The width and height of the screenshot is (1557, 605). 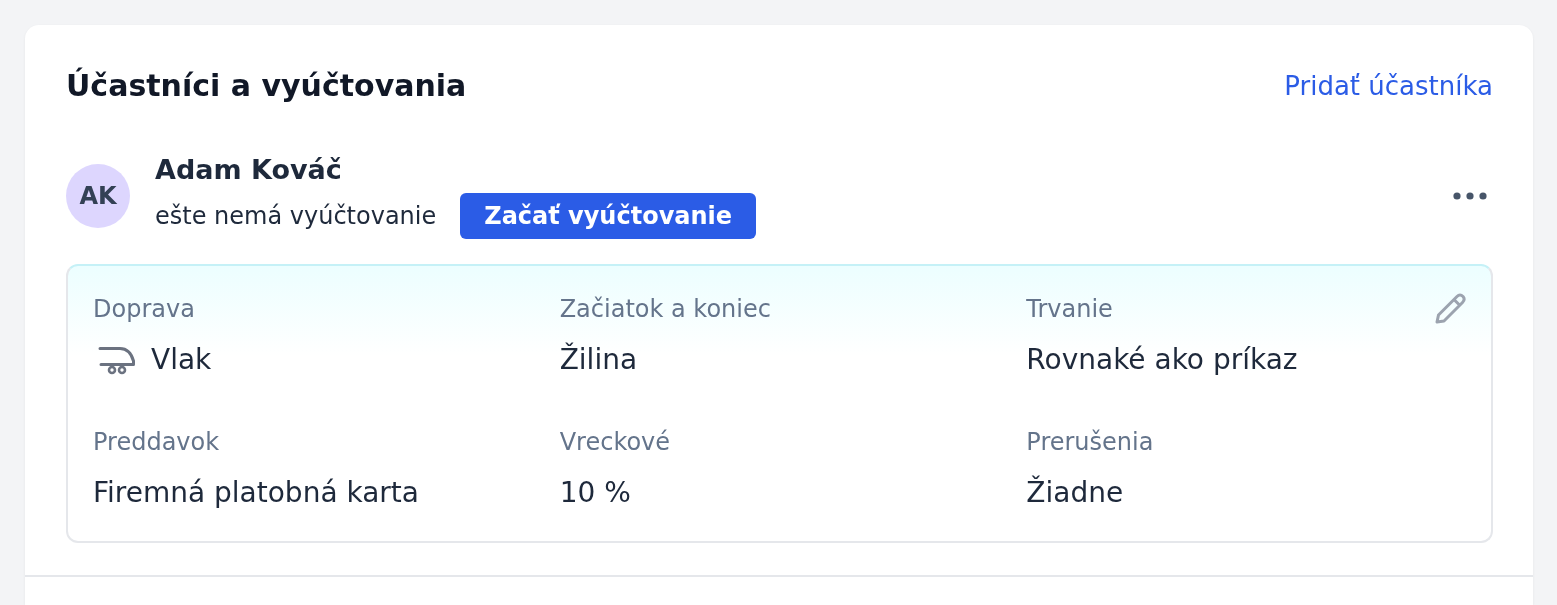 What do you see at coordinates (1075, 492) in the screenshot?
I see `detail-value: Žiadne` at bounding box center [1075, 492].